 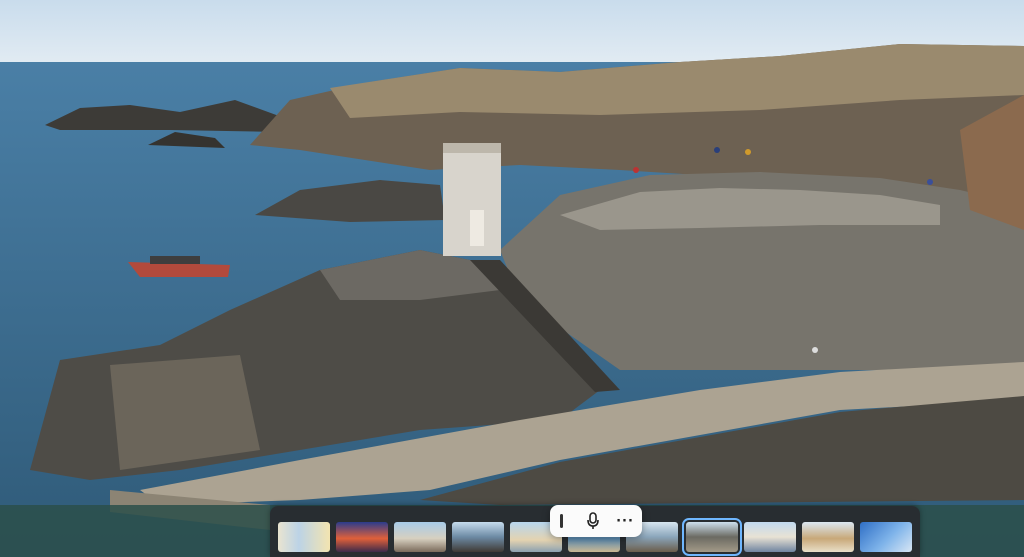 I want to click on voice-toolbar: ···, so click(x=596, y=521).